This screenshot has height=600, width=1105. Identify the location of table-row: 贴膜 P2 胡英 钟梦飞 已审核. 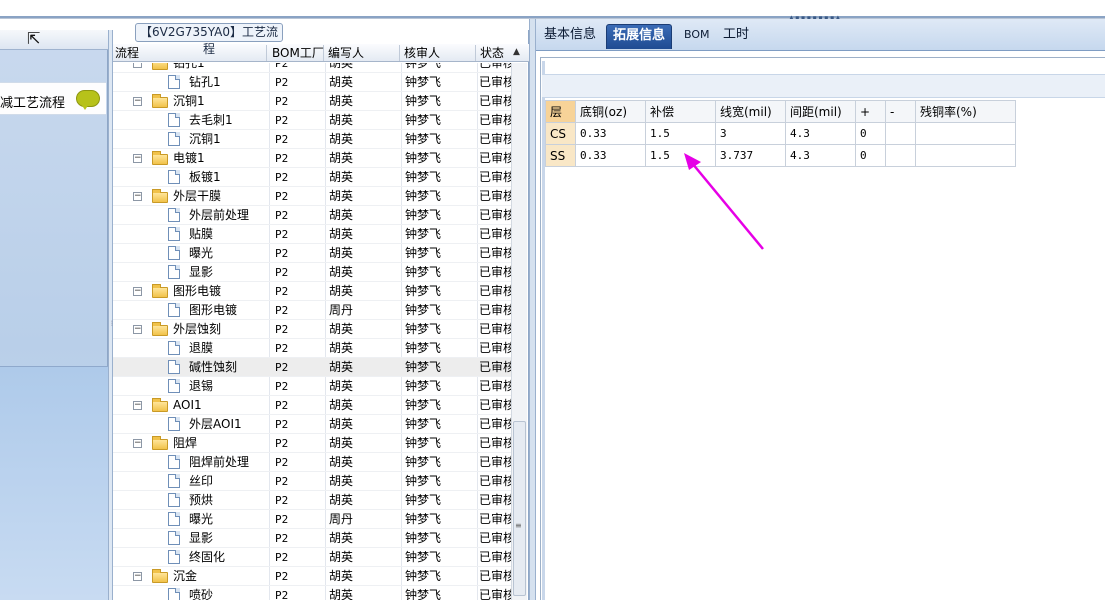
(312, 234).